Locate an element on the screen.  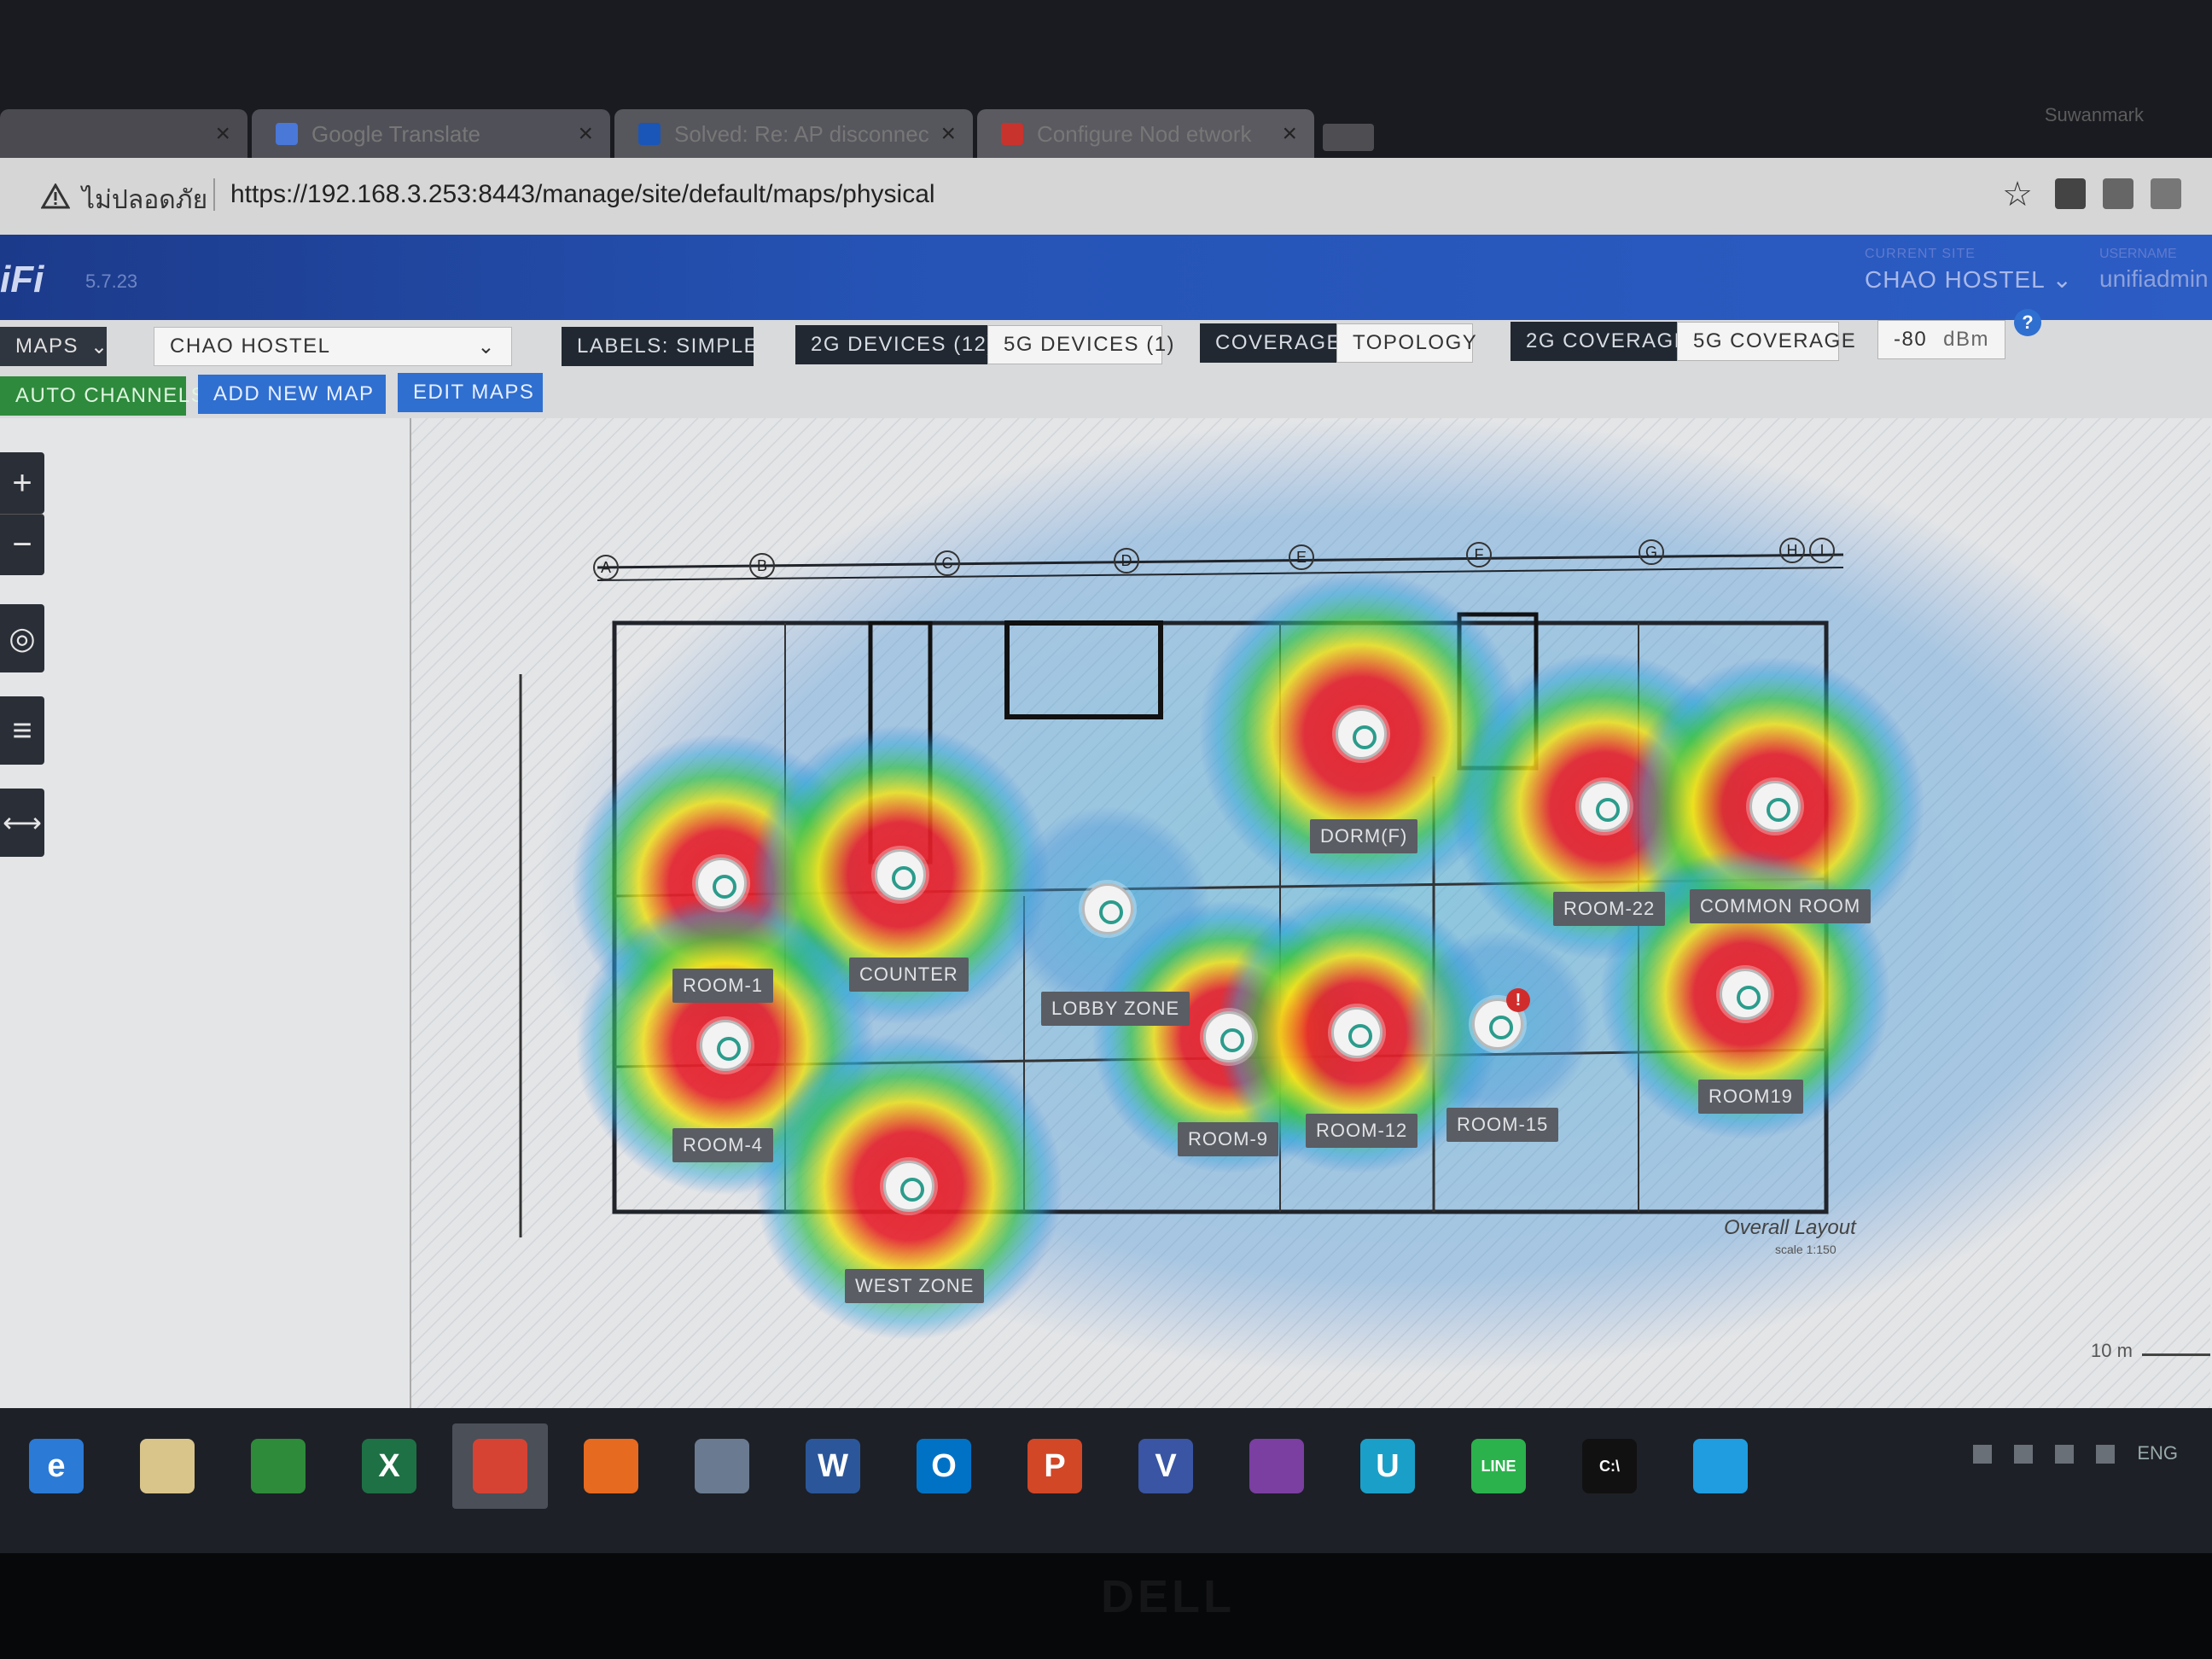
taskbar-outlook-button: O is located at coordinates (944, 1466).